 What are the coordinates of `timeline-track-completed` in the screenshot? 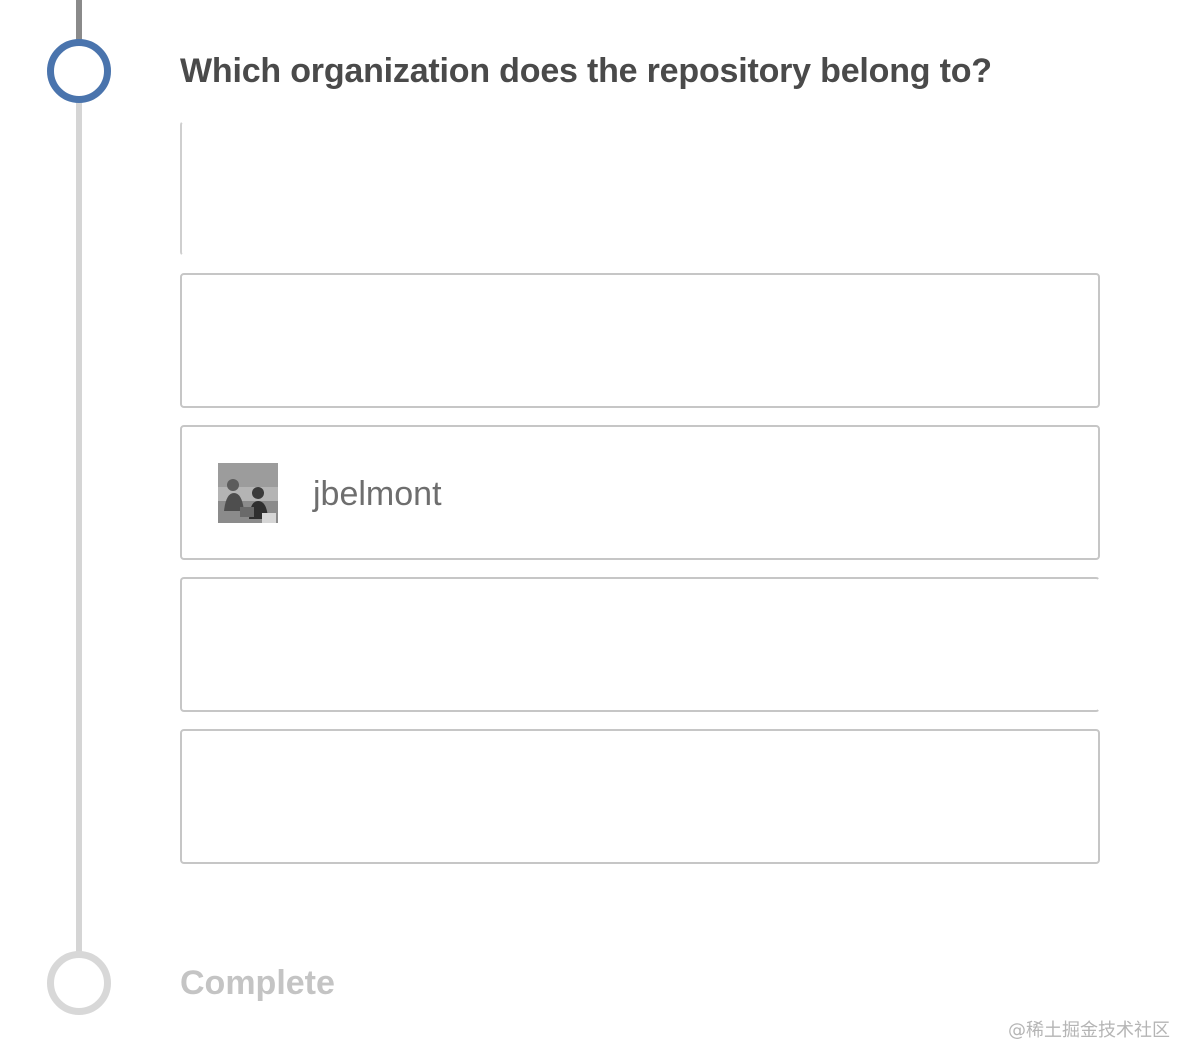 It's located at (79, 21).